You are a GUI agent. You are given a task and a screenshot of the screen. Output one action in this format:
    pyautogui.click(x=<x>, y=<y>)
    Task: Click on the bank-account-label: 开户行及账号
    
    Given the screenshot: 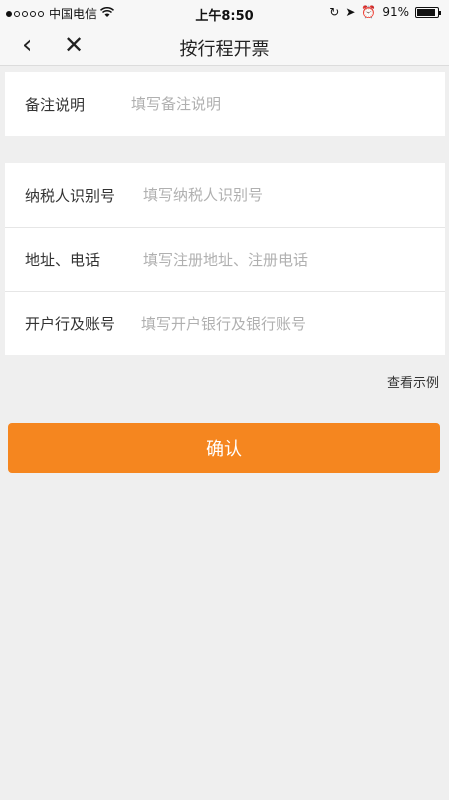 What is the action you would take?
    pyautogui.click(x=70, y=324)
    